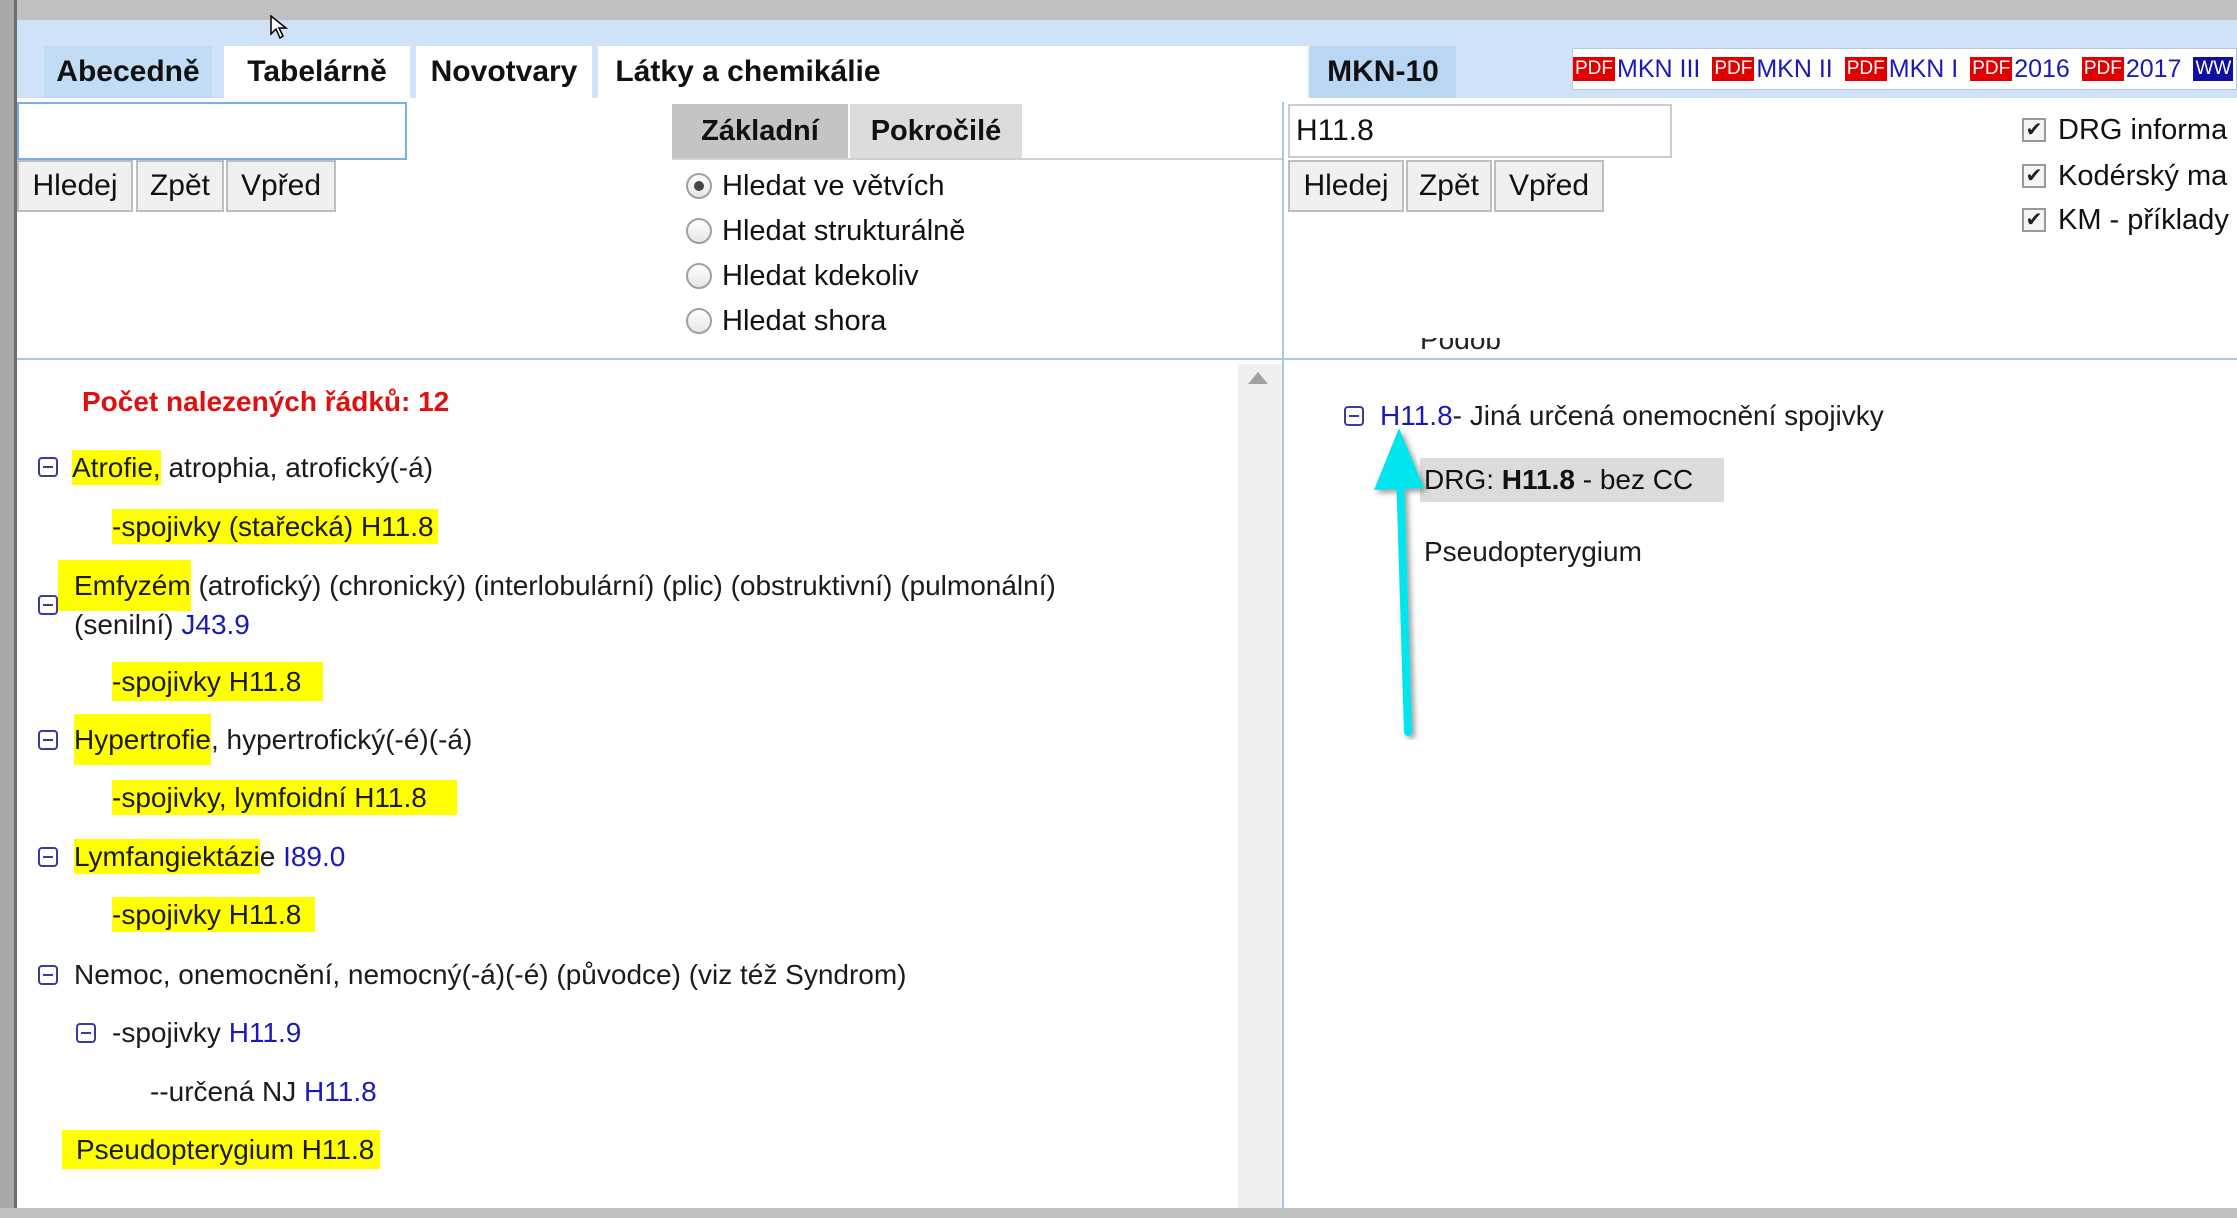  I want to click on radio-hledat-kdekoliv: Hledat kdekoliv, so click(802, 276).